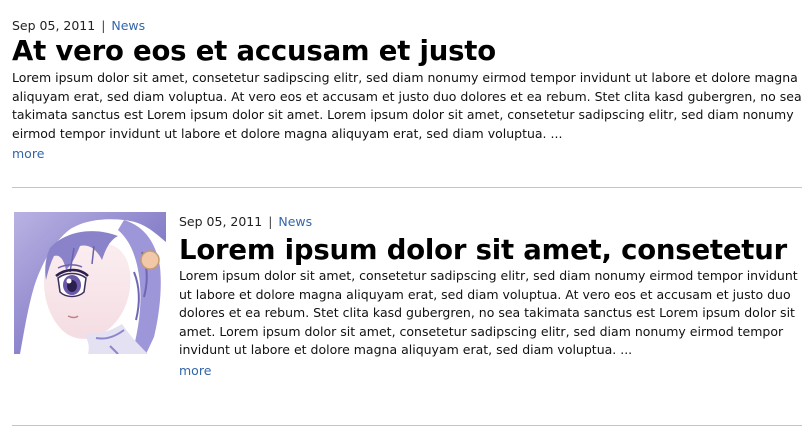  I want to click on post-title: At vero eos et accusam et justo, so click(407, 51).